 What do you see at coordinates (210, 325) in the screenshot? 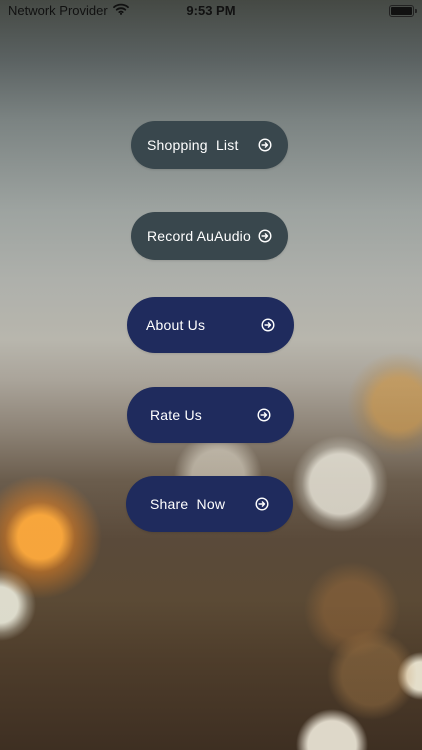
I see `about-us-button: About Us` at bounding box center [210, 325].